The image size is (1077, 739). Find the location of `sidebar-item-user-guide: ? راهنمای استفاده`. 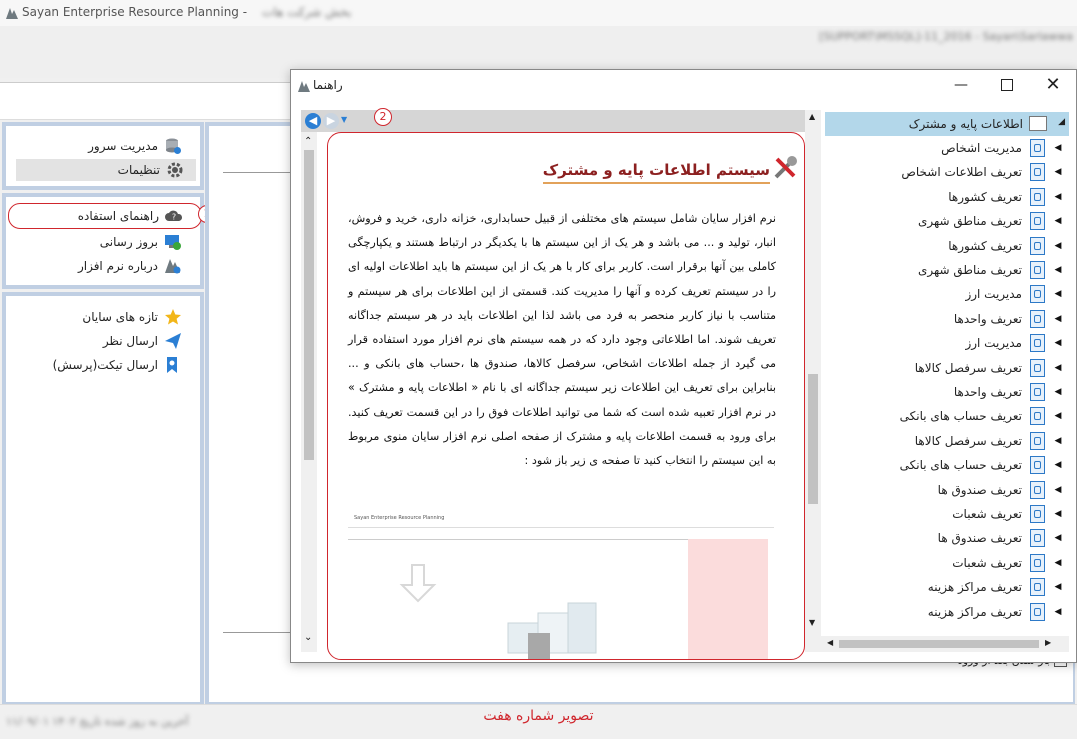

sidebar-item-user-guide: ? راهنمای استفاده is located at coordinates (105, 216).